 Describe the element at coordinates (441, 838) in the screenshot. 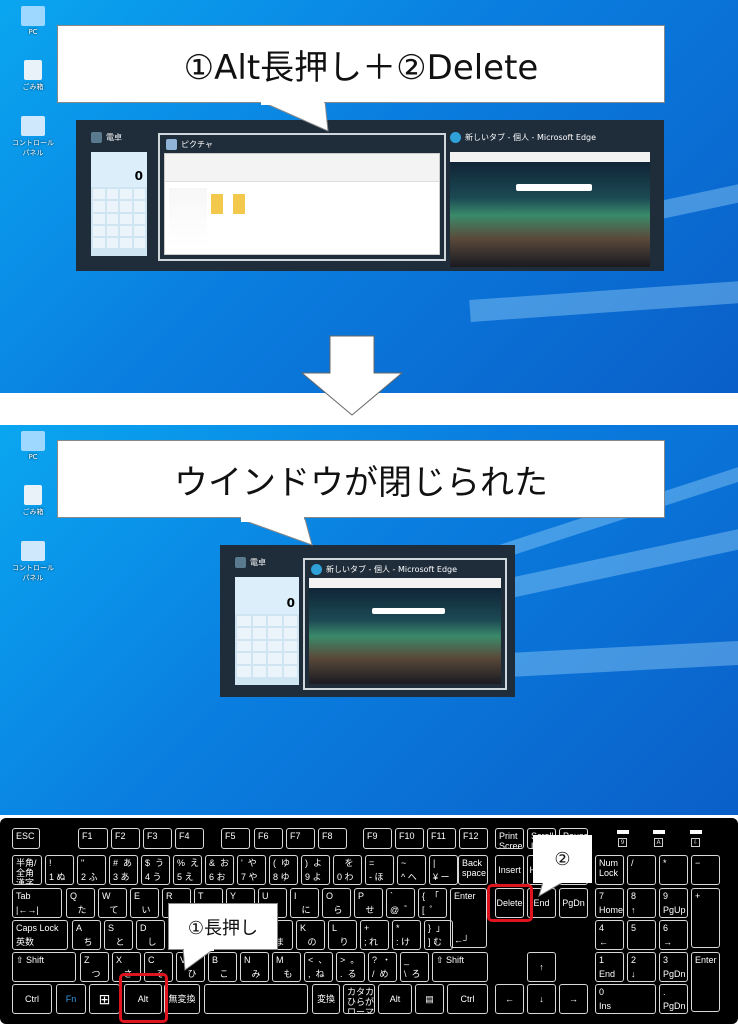

I see `key-f11: F11` at that location.